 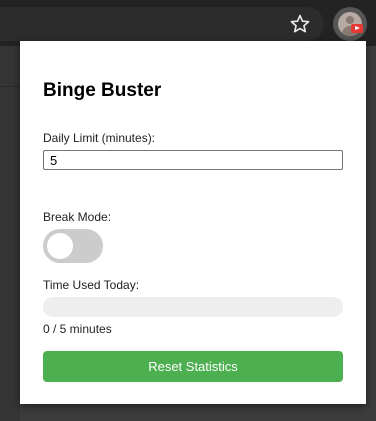 What do you see at coordinates (77, 217) in the screenshot?
I see `break-mode-label: Break Mode:` at bounding box center [77, 217].